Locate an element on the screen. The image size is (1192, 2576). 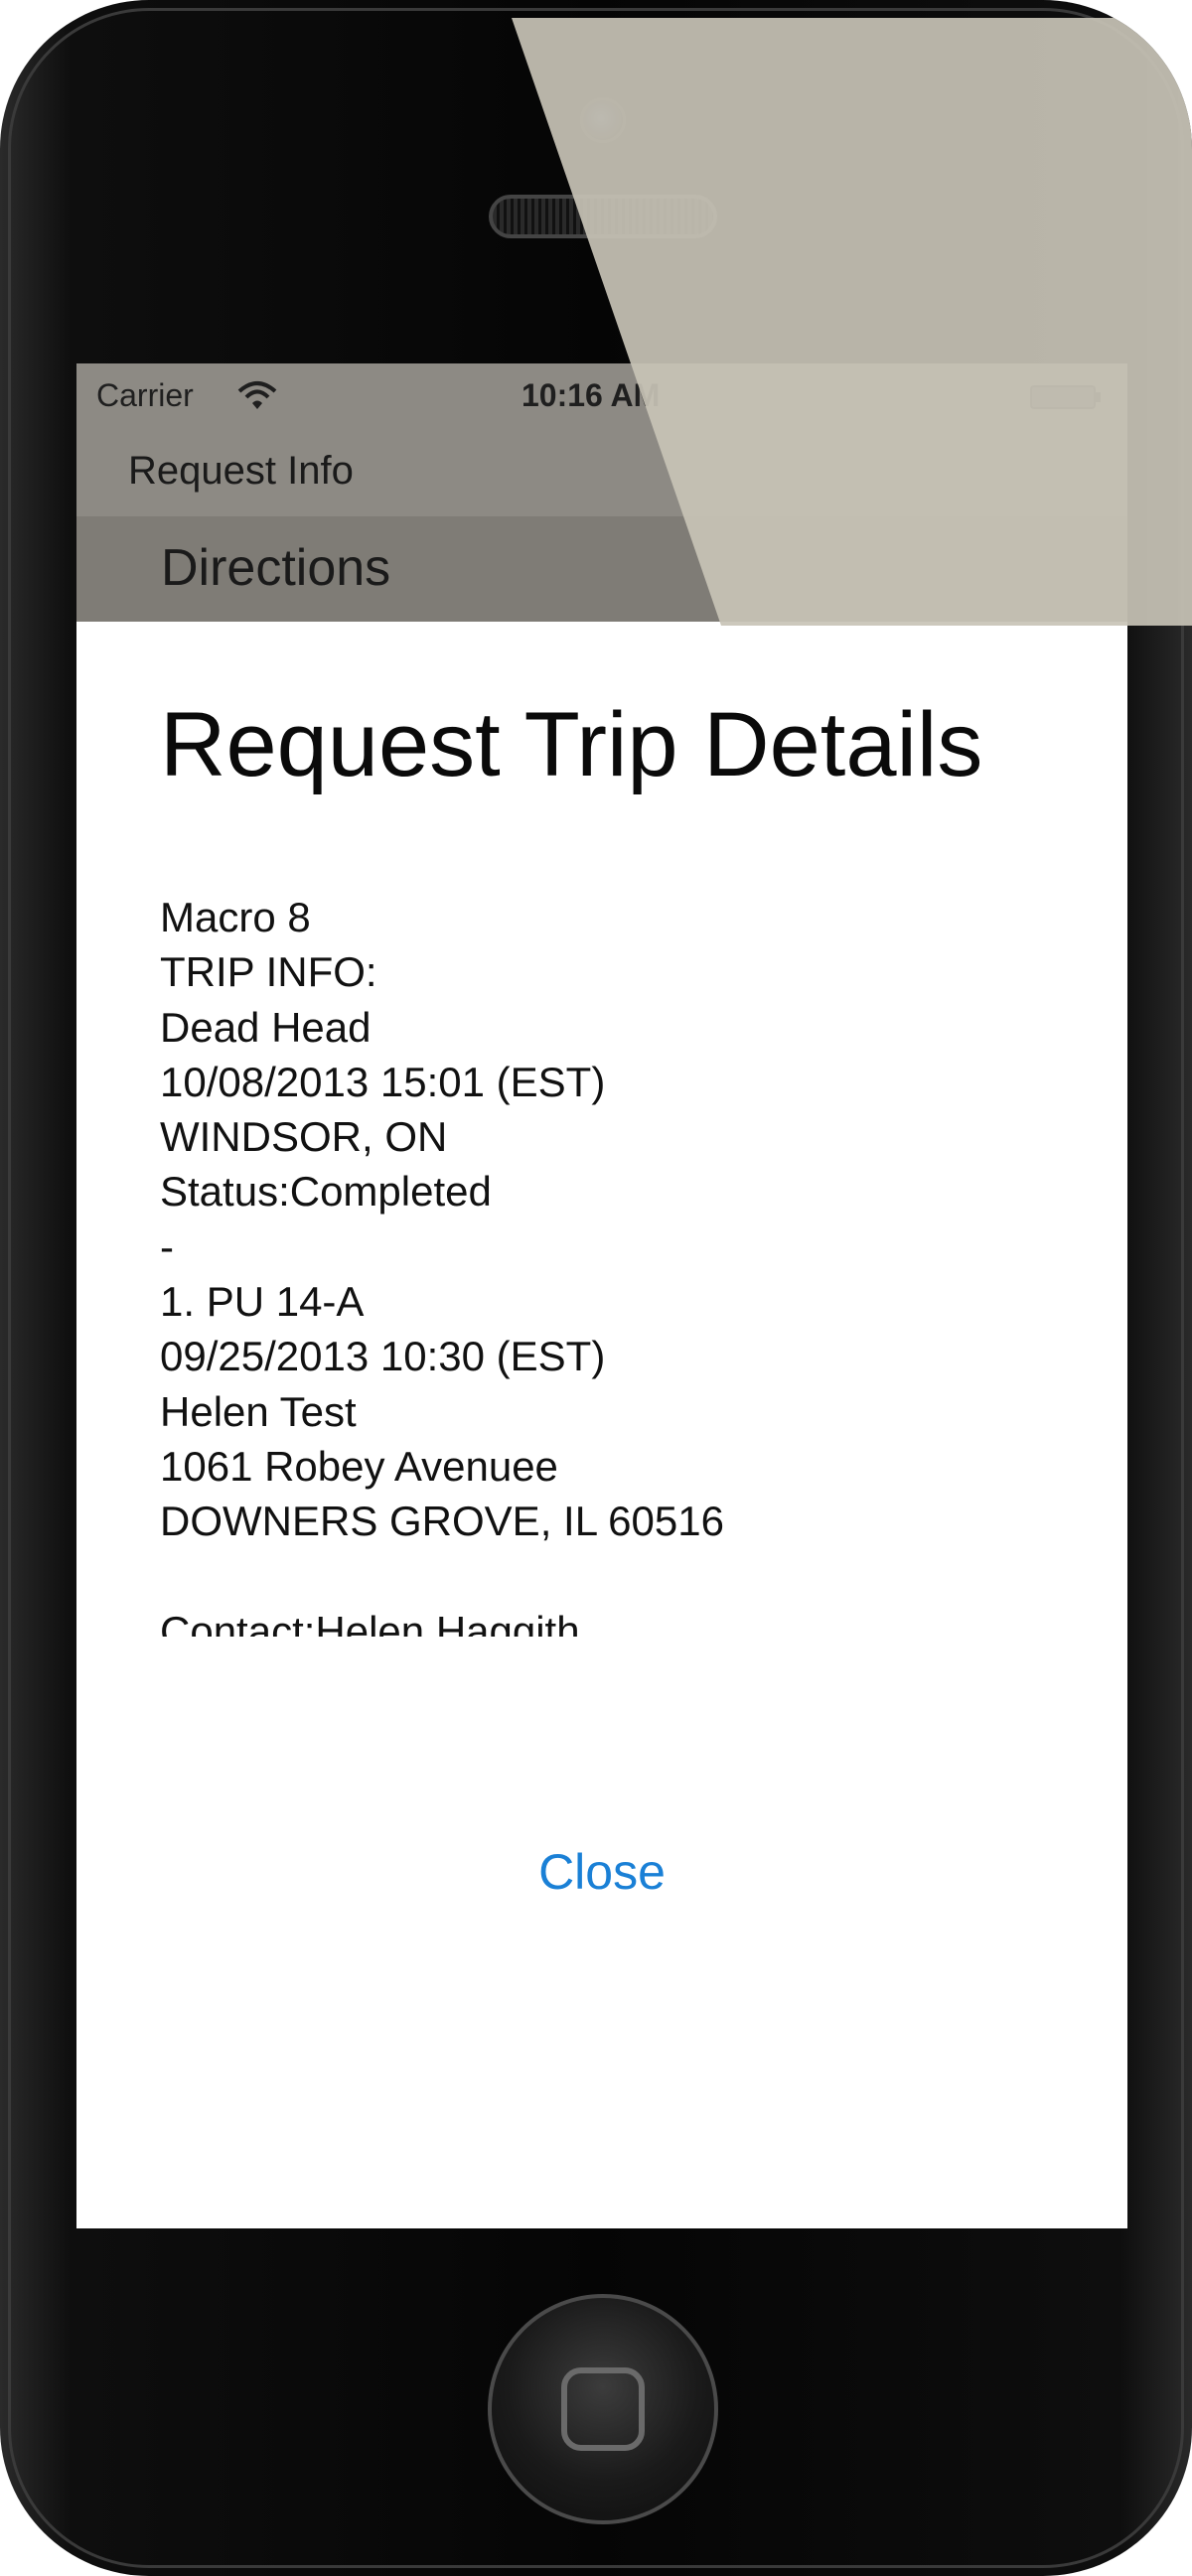
status-bar: Carrier 10:16 AM is located at coordinates (602, 396).